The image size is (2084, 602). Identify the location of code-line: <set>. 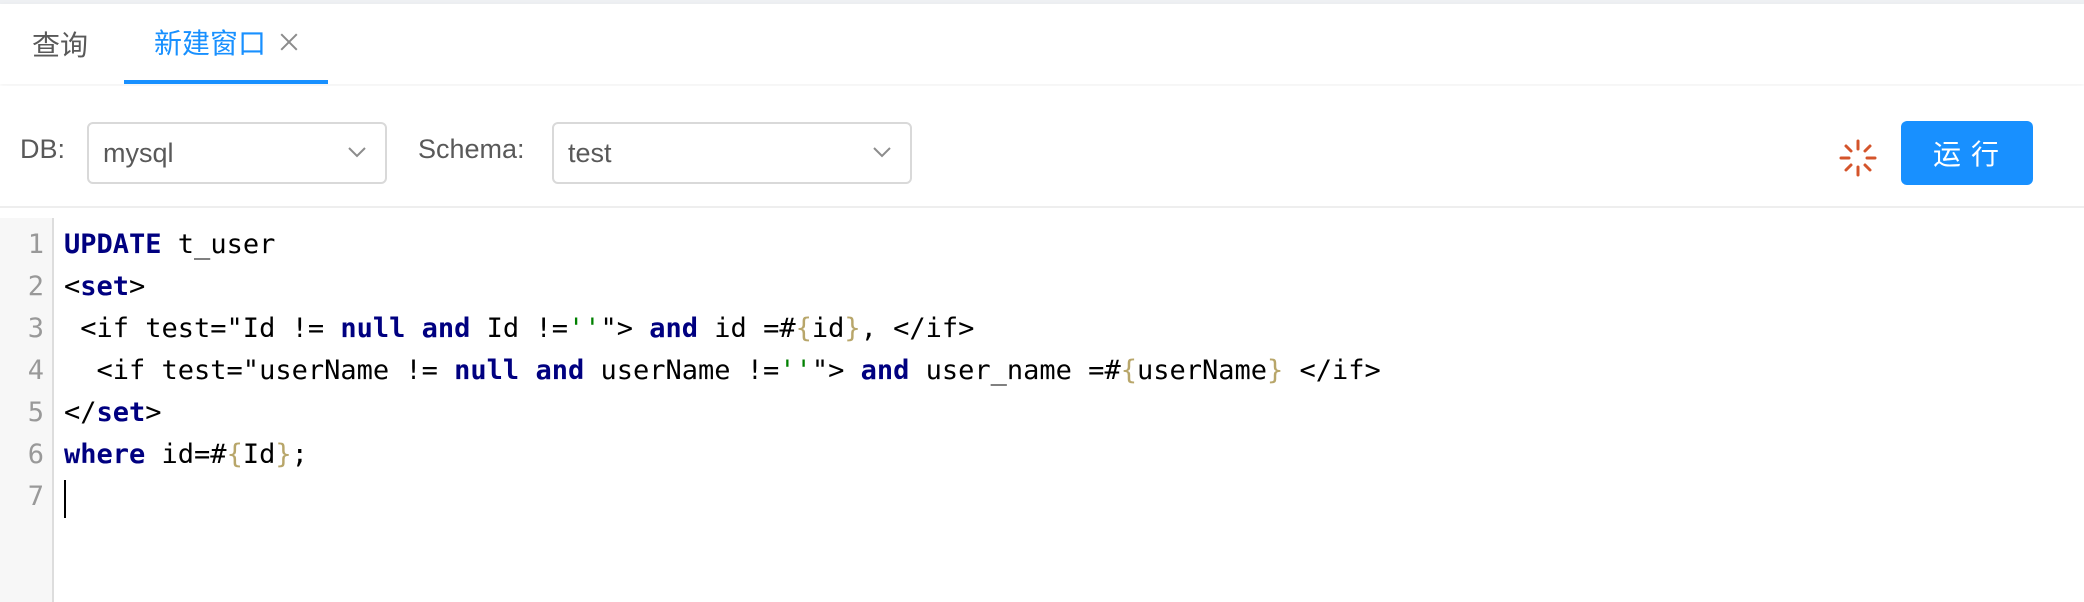
(104, 287).